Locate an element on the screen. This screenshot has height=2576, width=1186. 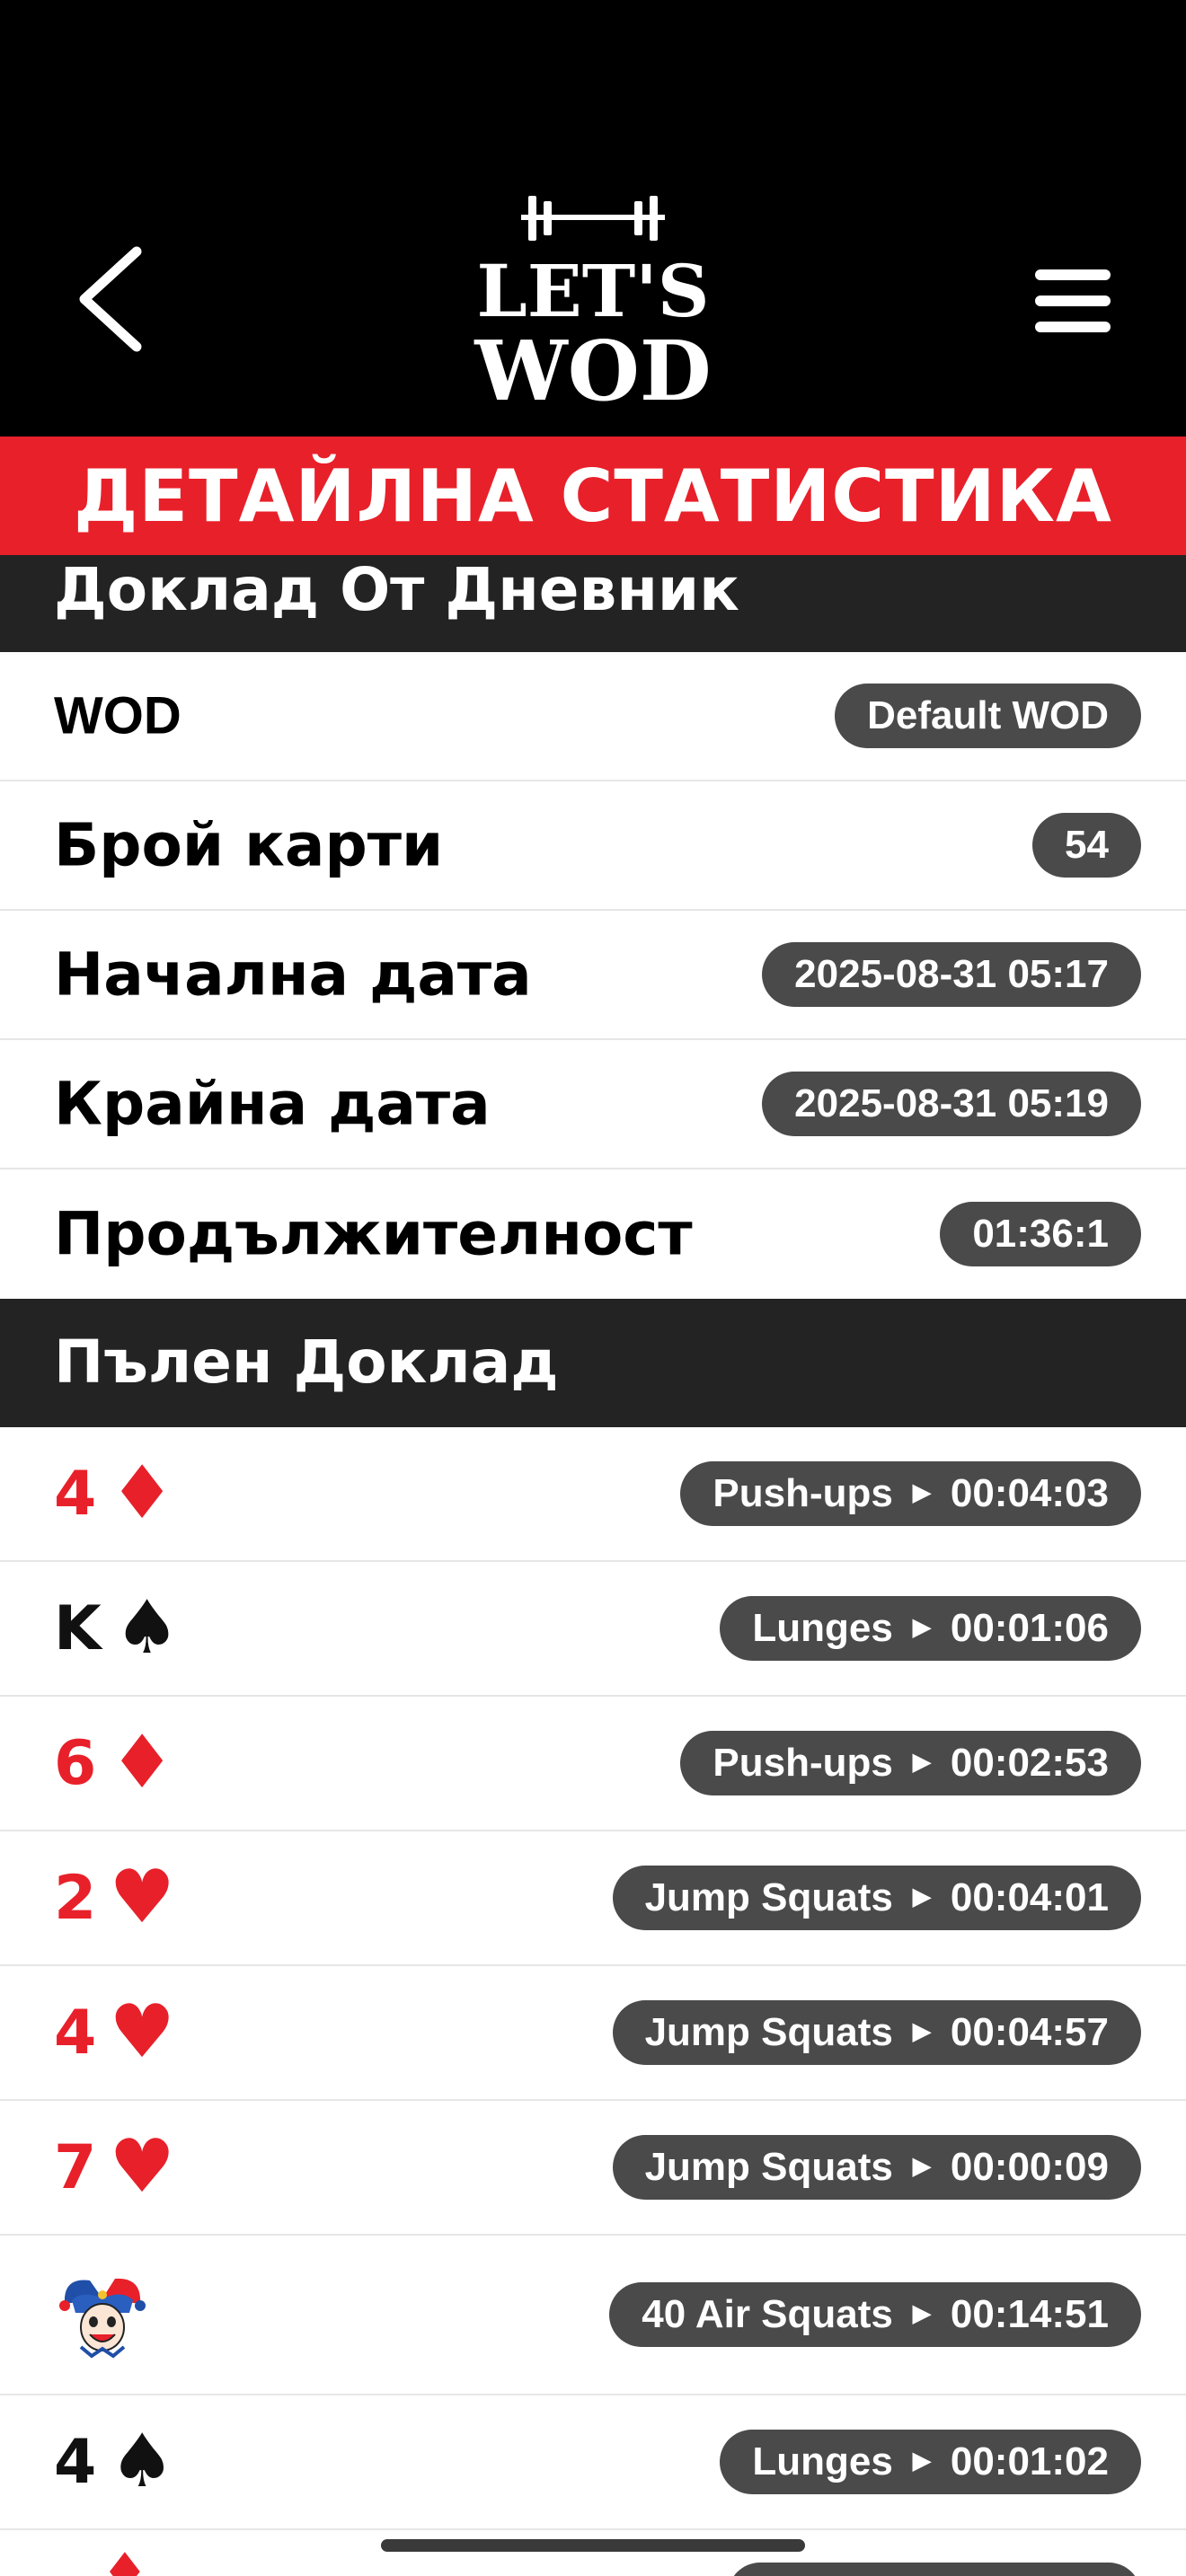
summary-row-card-count: Брой карти 54 is located at coordinates (593, 846).